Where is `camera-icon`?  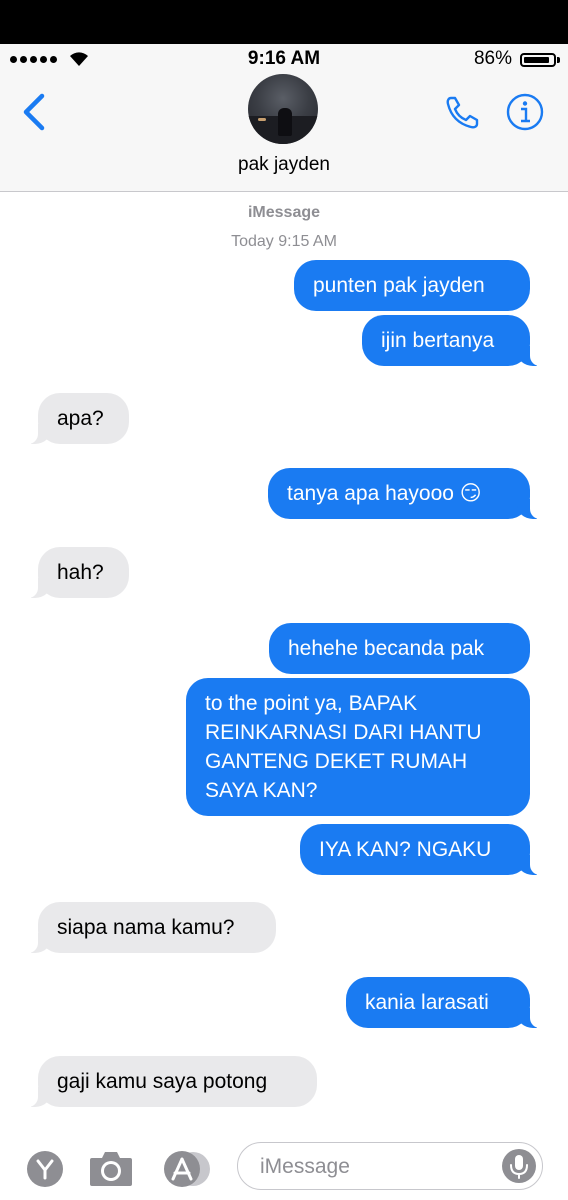
camera-icon is located at coordinates (111, 1168).